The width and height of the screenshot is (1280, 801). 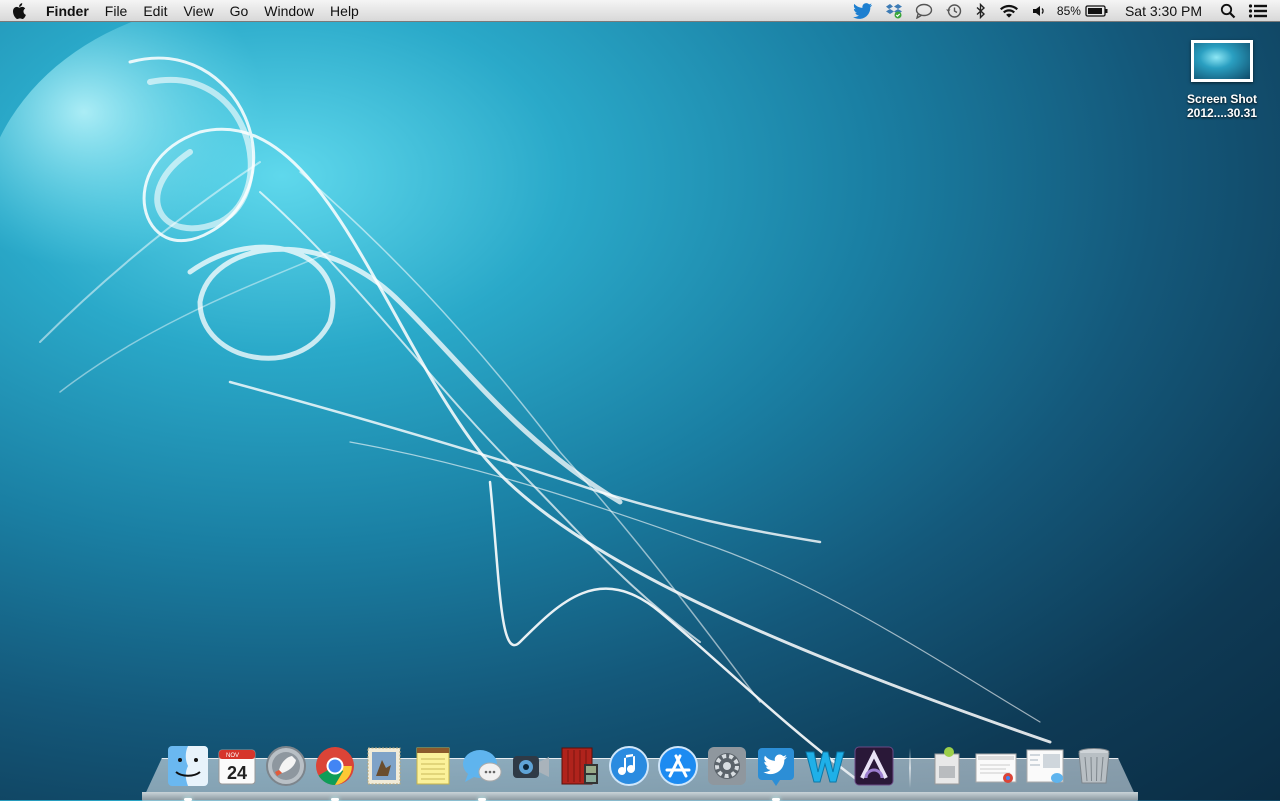 I want to click on dock-facetime, so click(x=531, y=766).